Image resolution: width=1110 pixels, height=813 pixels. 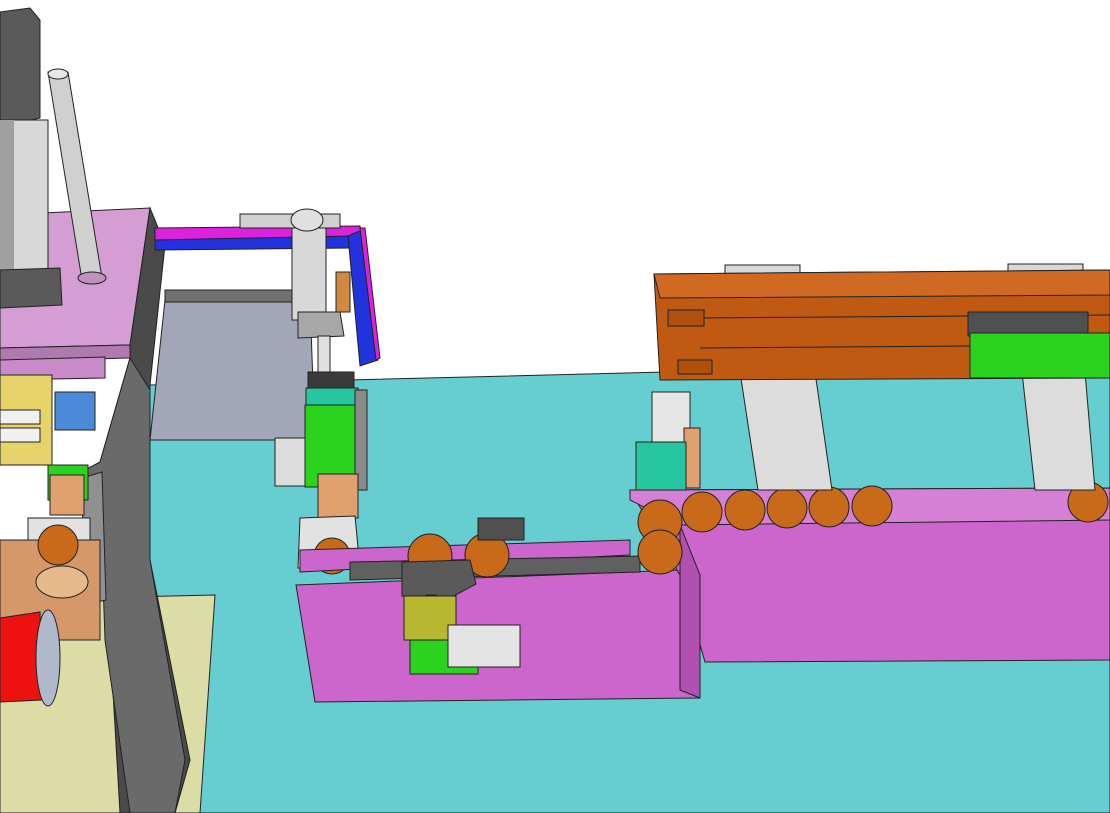 I want to click on white-slide-cylinder, so click(x=484, y=646).